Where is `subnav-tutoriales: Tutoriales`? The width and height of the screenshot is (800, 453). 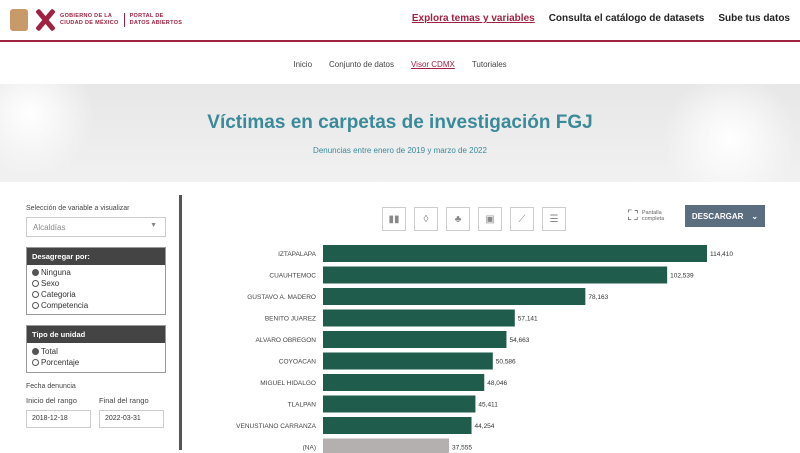
subnav-tutoriales: Tutoriales is located at coordinates (489, 64).